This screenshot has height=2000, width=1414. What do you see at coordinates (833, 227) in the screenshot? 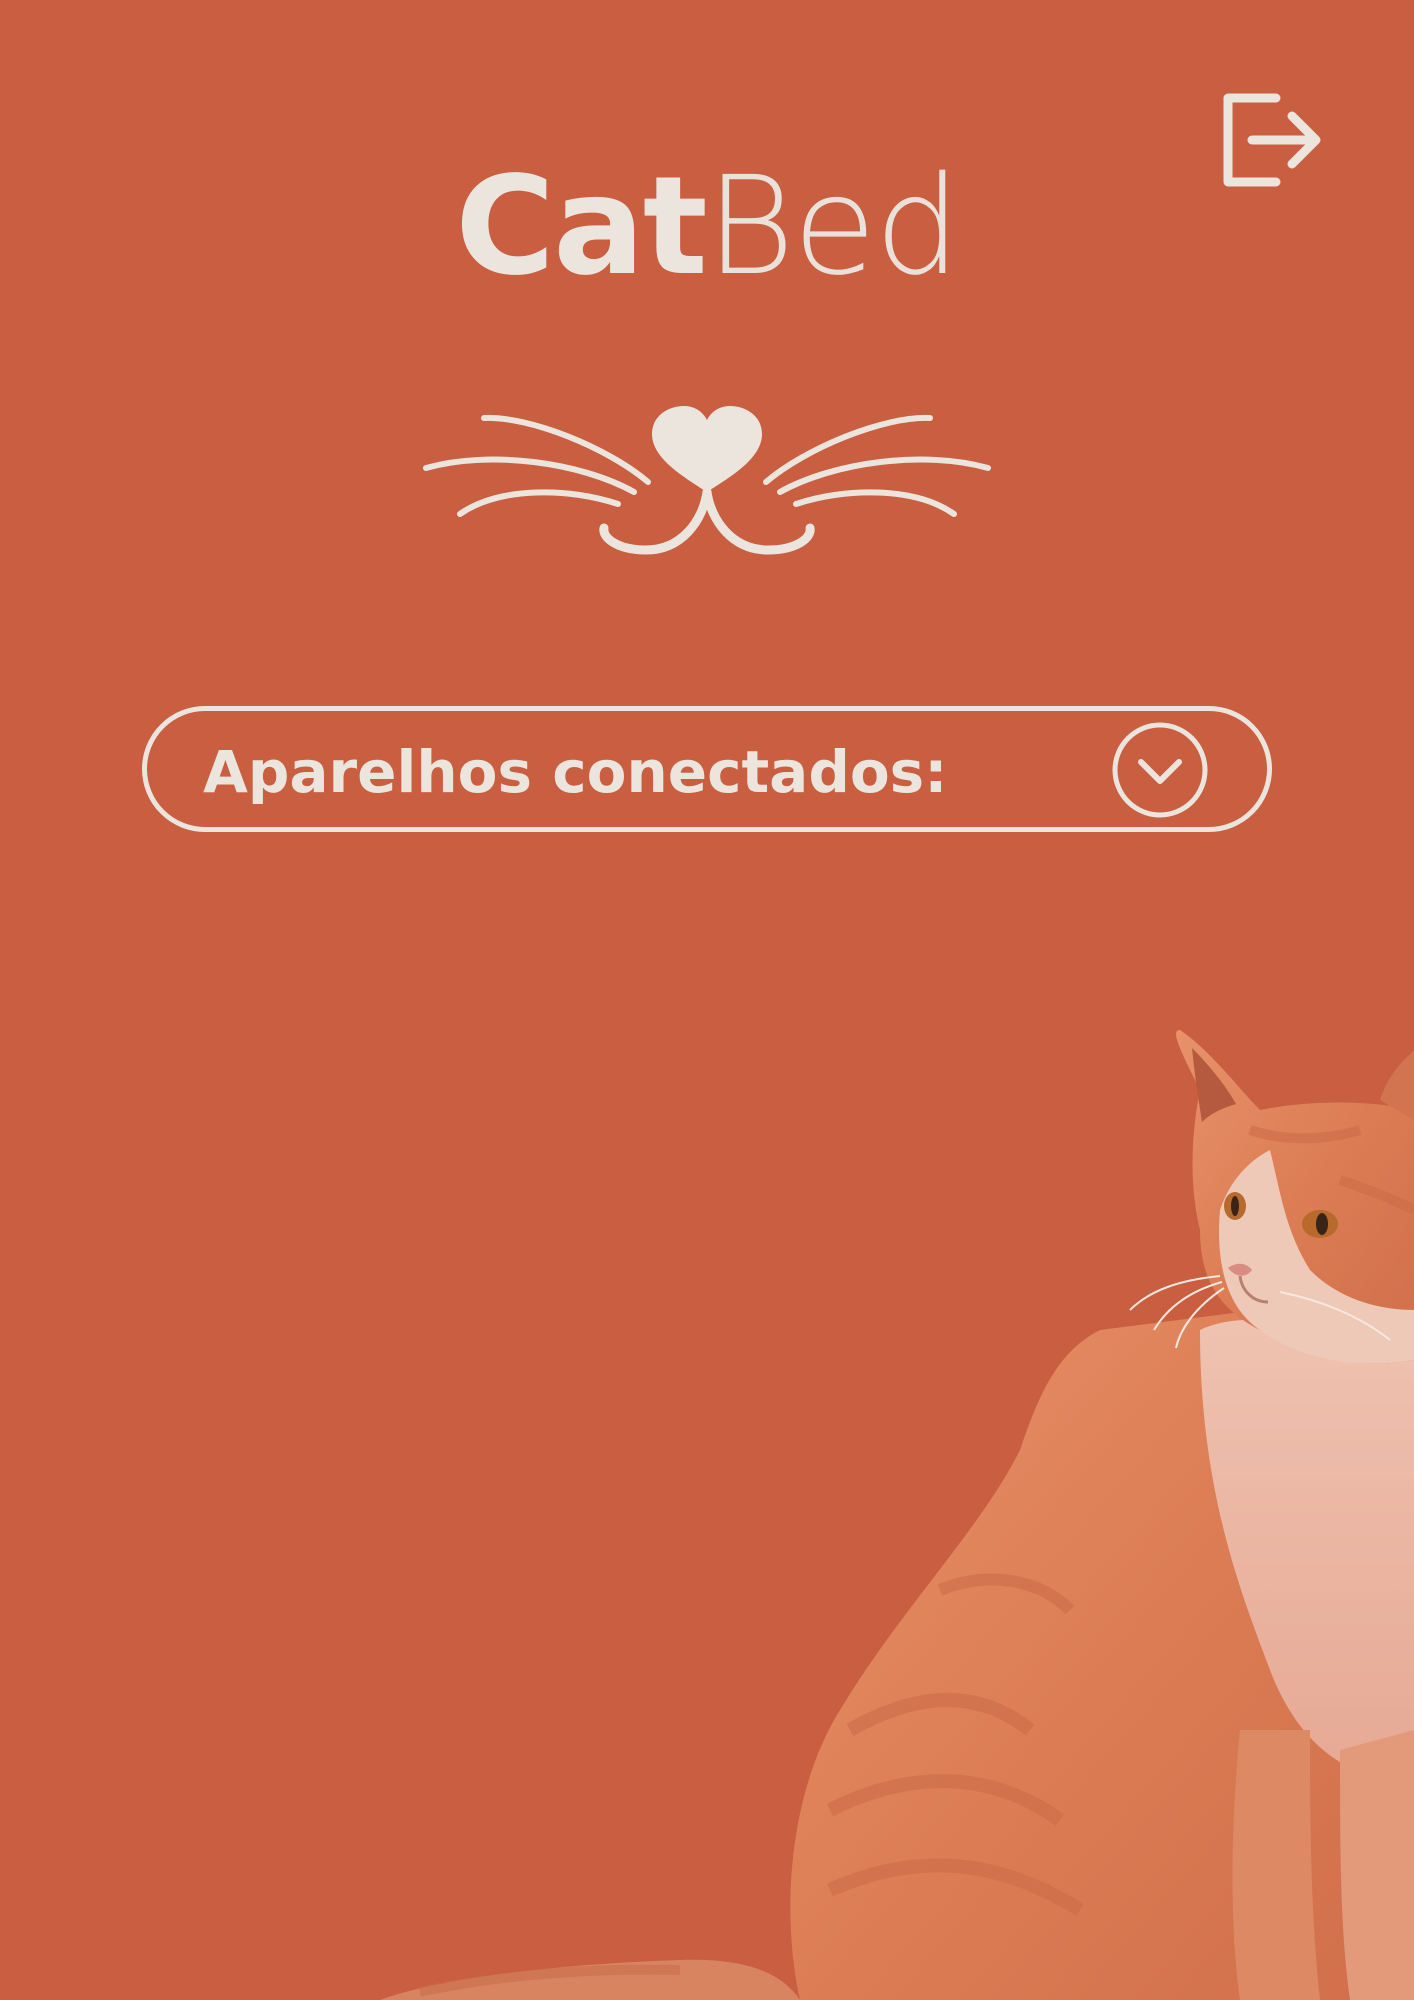
I see `app-title-light: Bed` at bounding box center [833, 227].